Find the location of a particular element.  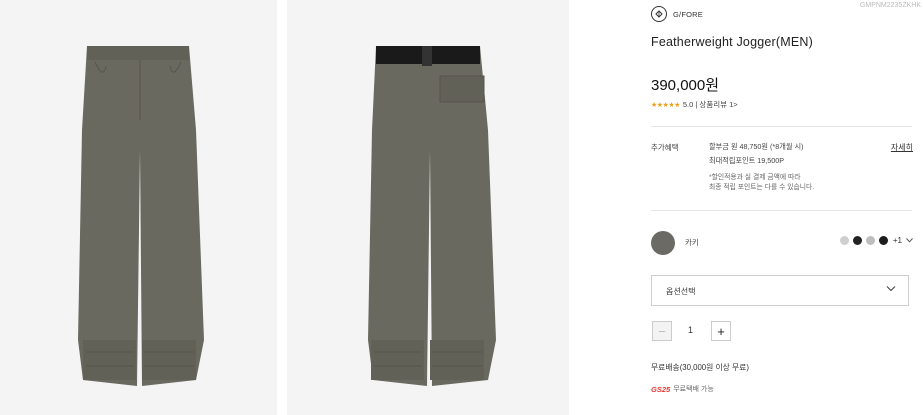

selected-color-swatch is located at coordinates (663, 243).